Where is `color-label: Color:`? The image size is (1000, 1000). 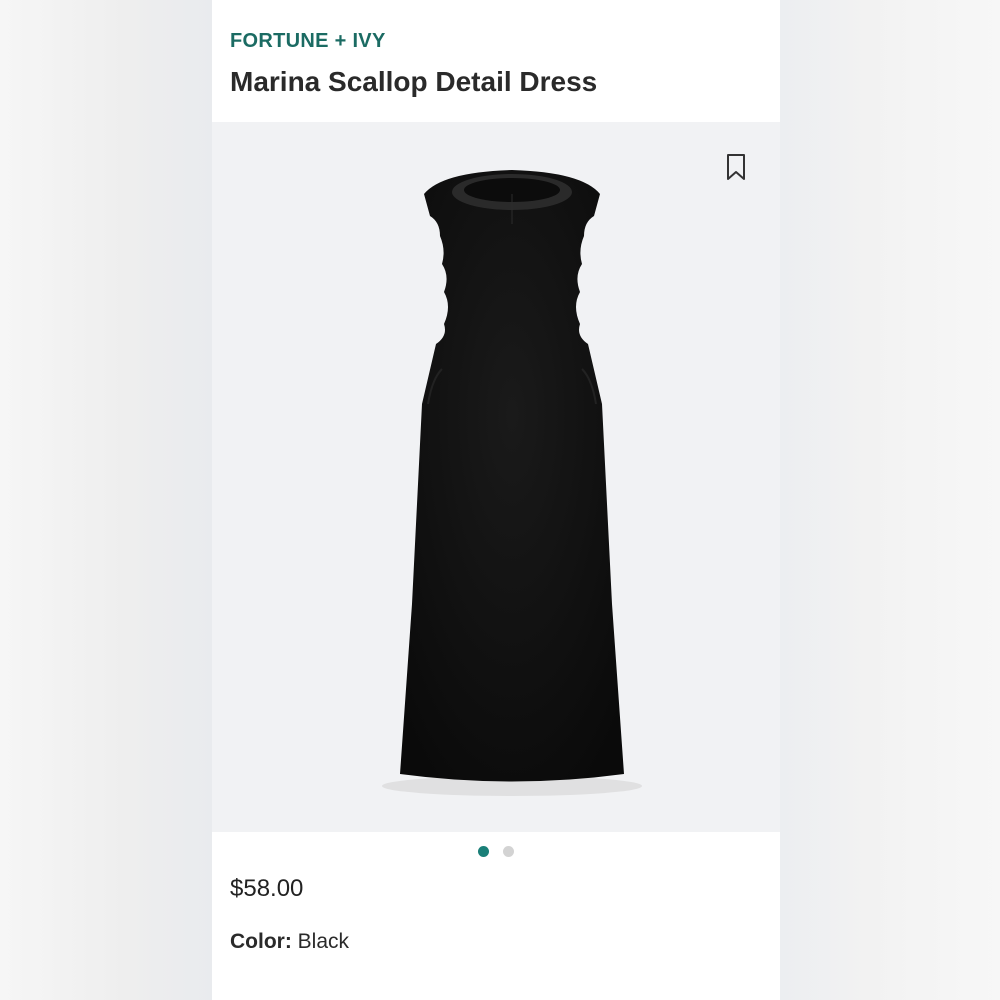 color-label: Color: is located at coordinates (261, 941).